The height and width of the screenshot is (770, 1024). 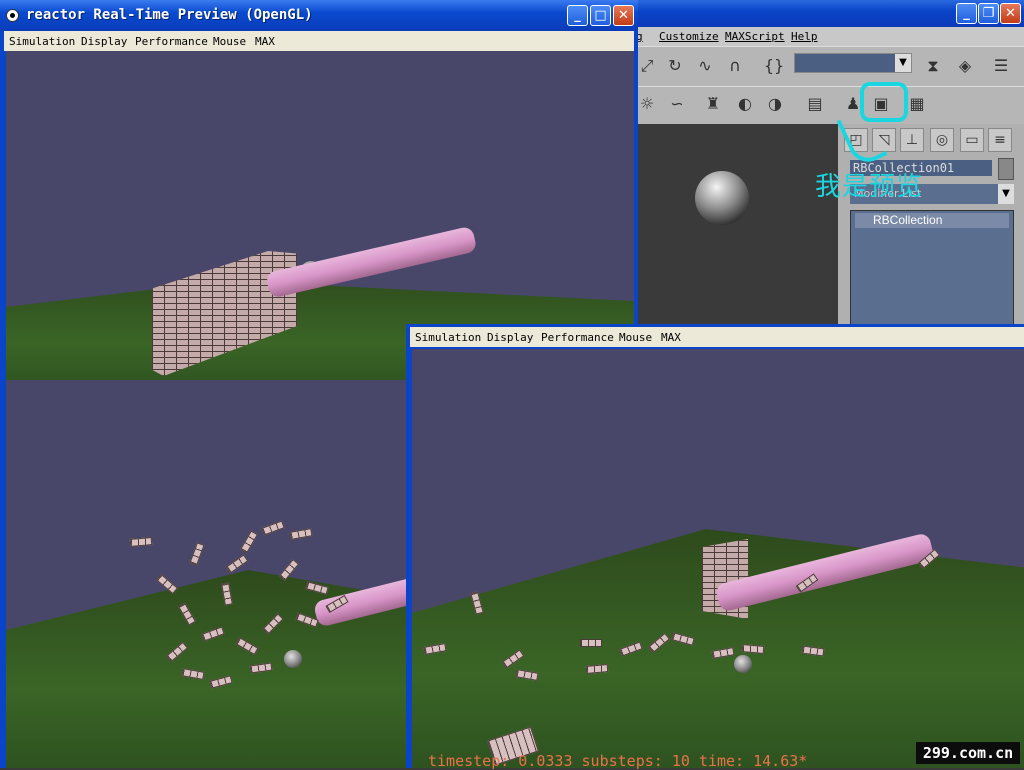 What do you see at coordinates (932, 270) in the screenshot?
I see `modifier-stack: RBCollection` at bounding box center [932, 270].